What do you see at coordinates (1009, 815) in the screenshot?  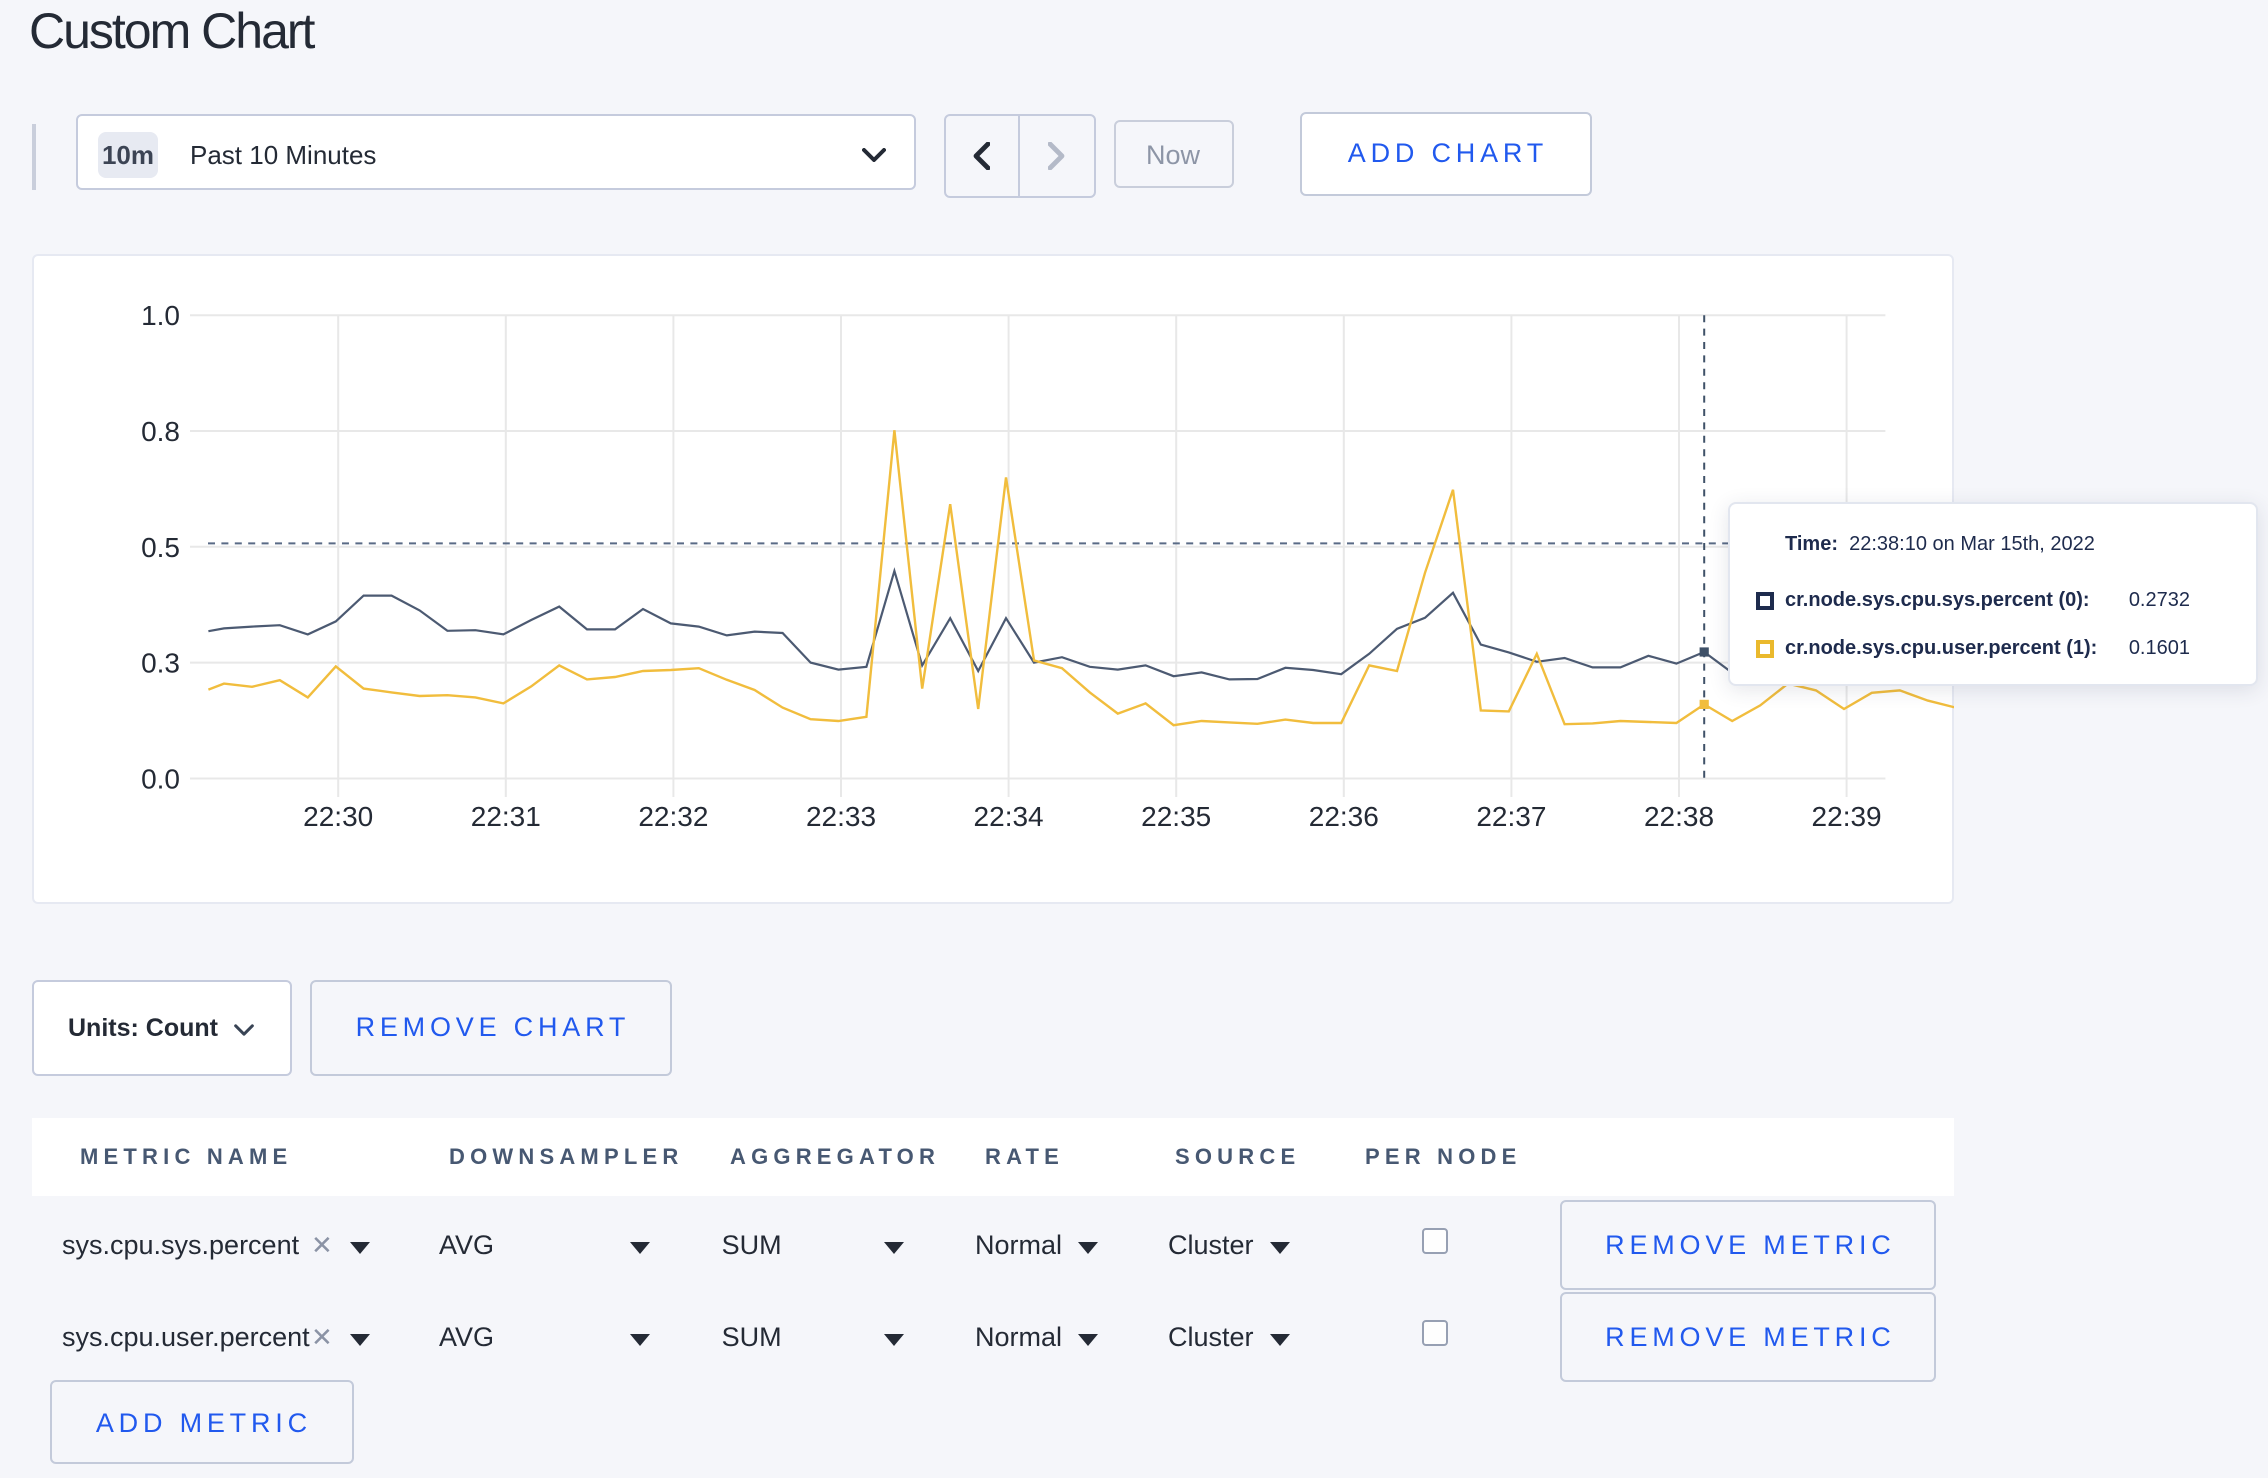 I see `svg-text: 22:34` at bounding box center [1009, 815].